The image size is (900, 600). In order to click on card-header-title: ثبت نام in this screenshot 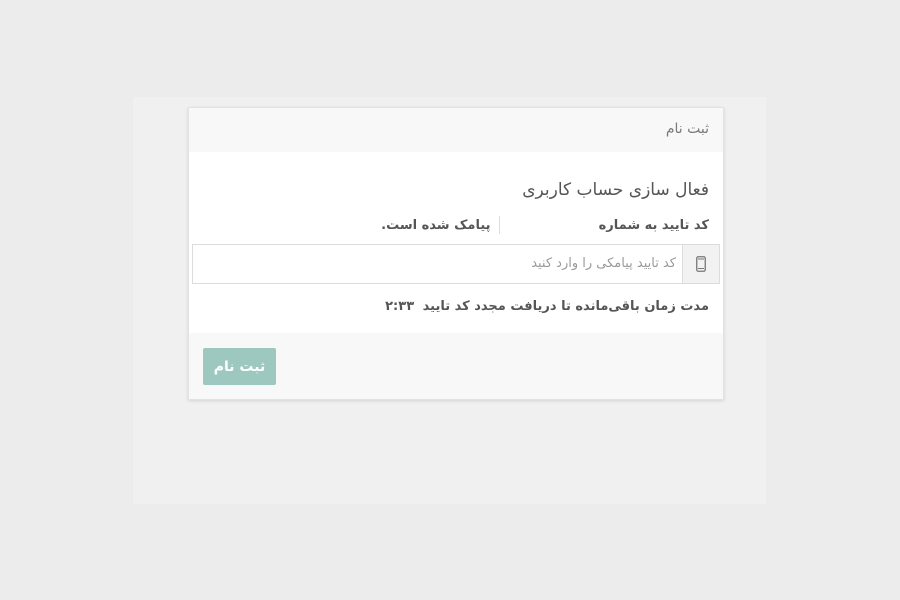, I will do `click(687, 129)`.